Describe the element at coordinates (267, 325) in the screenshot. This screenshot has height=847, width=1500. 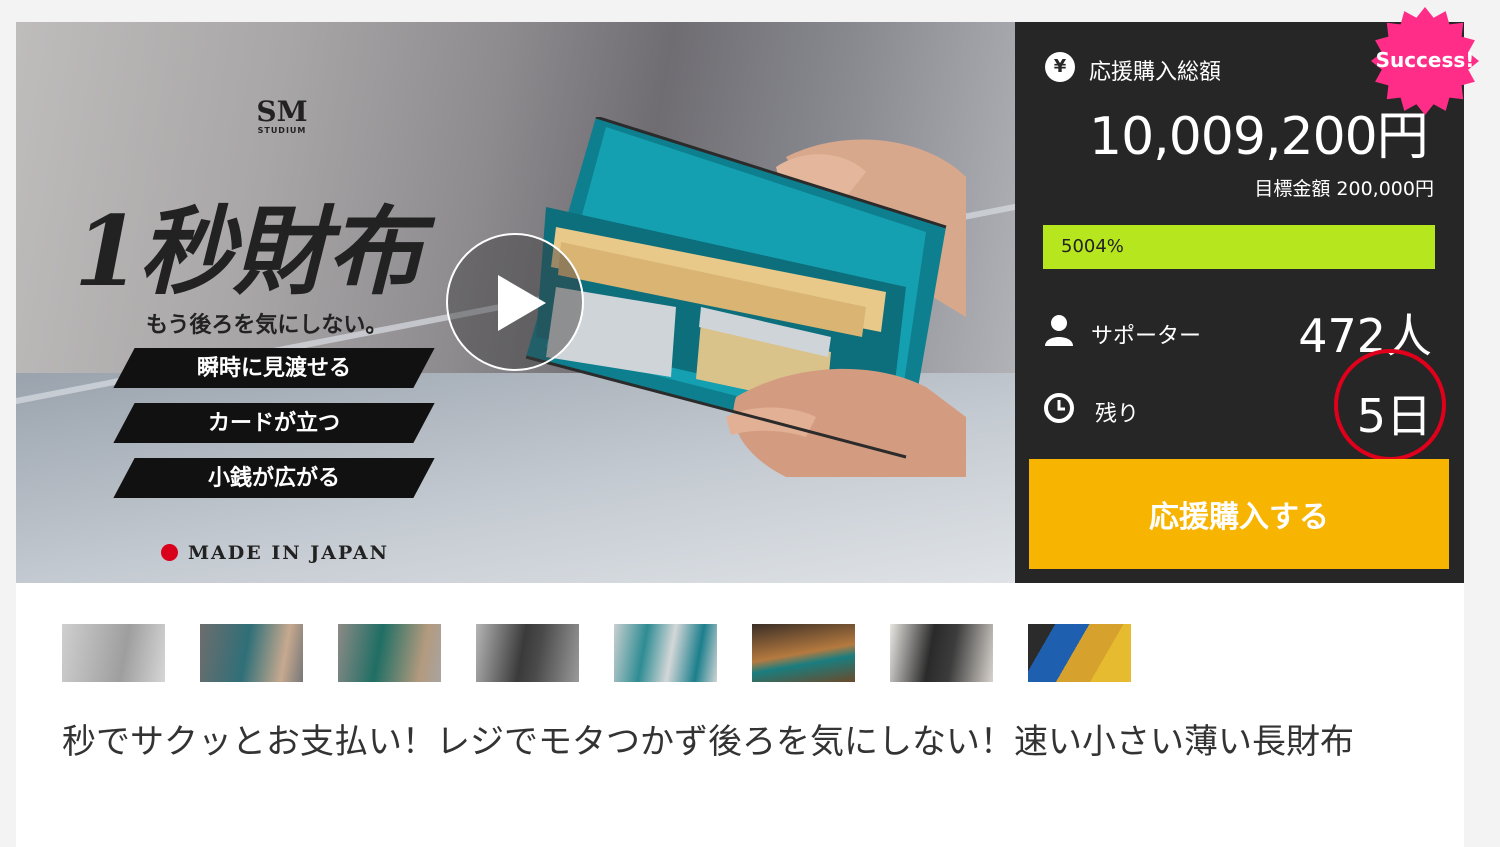
I see `hero-subtitle: もう後ろを気にしない。` at that location.